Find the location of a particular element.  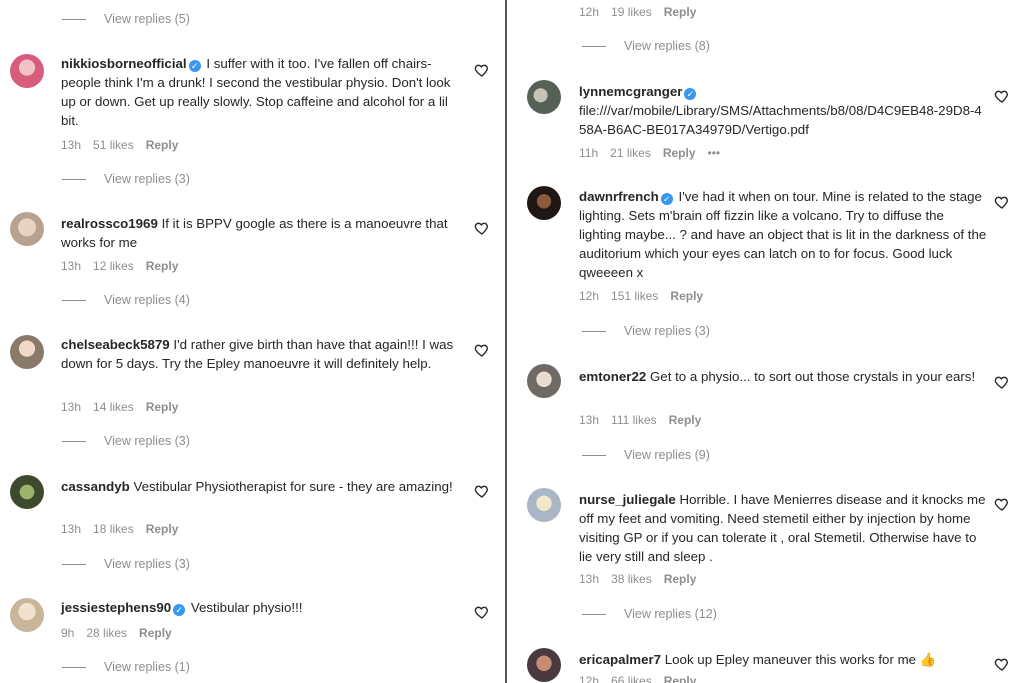

comment-meta: 13h 12 likes Reply is located at coordinates (125, 266).